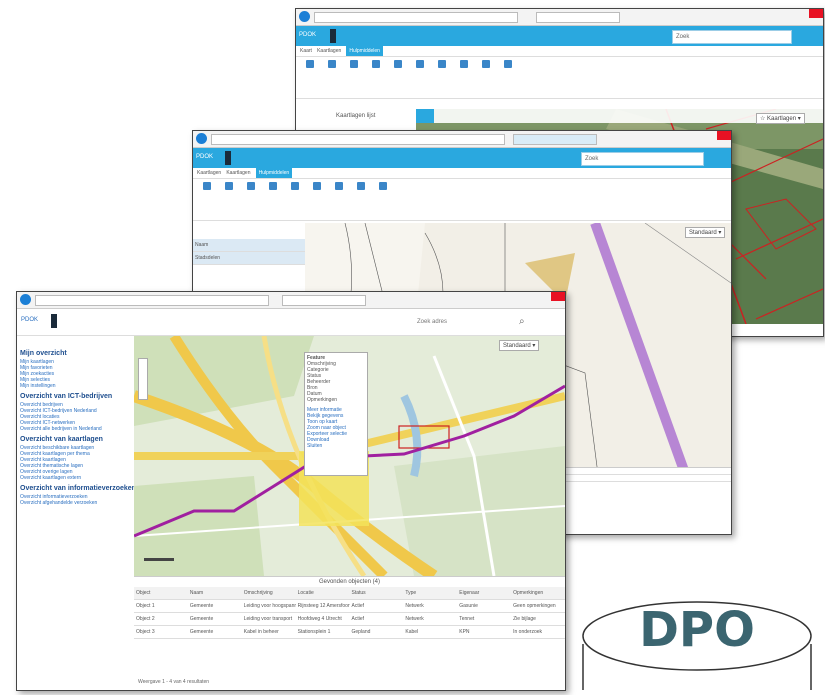 The image size is (825, 695). Describe the element at coordinates (414, 606) in the screenshot. I see `table-cell: Netwerk` at that location.